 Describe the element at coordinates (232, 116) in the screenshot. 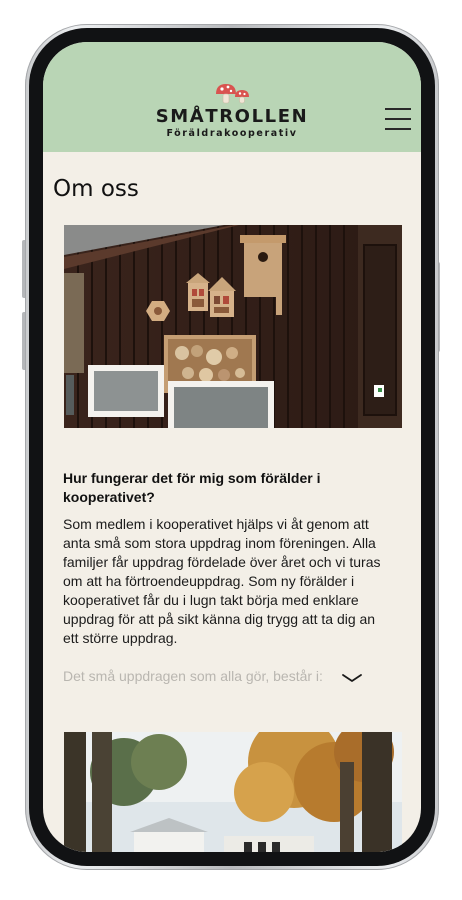

I see `logo-title: SMÅTROLLEN` at that location.